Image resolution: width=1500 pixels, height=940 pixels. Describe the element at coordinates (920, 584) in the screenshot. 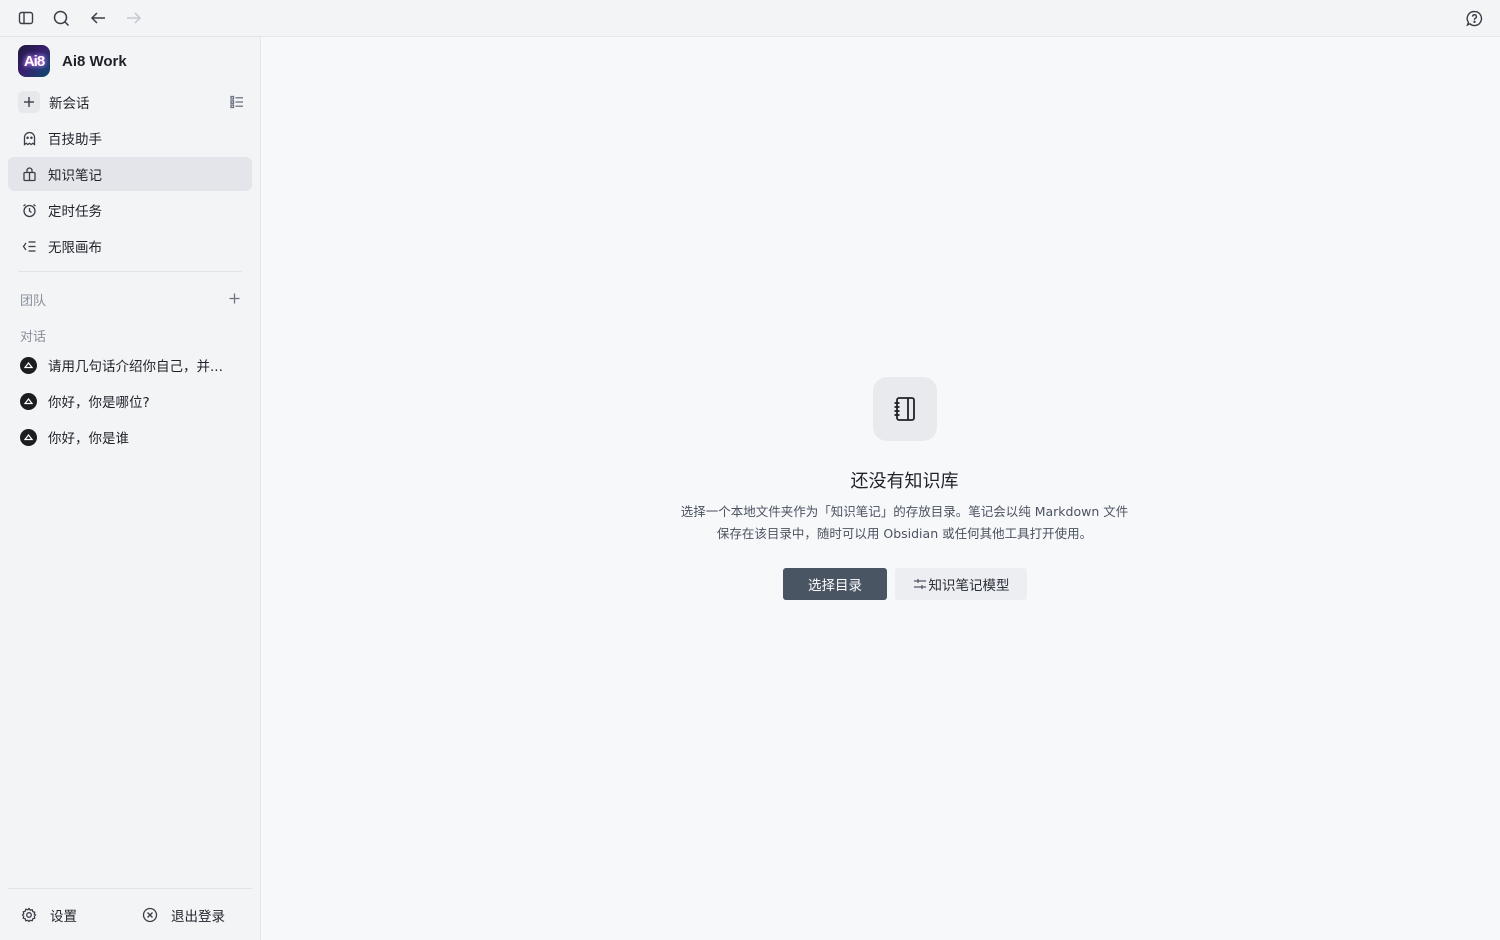

I see `sliders-icon` at that location.